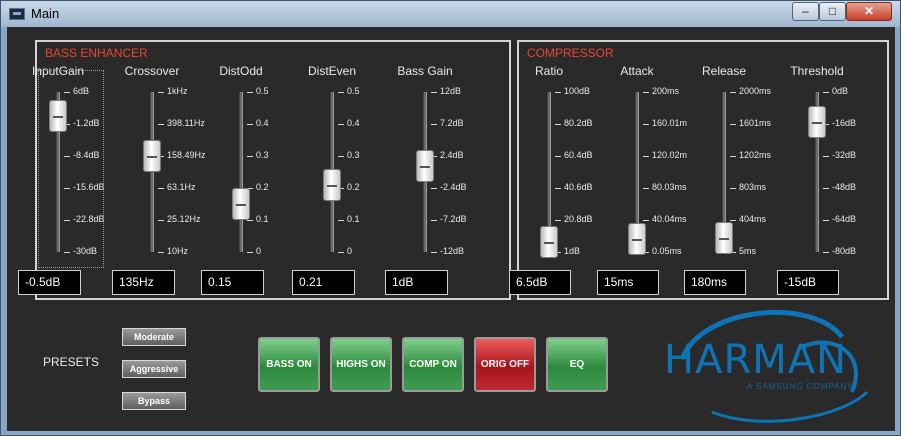 This screenshot has height=436, width=901. Describe the element at coordinates (452, 251) in the screenshot. I see `bass-gain-tick-label: -12dB` at that location.